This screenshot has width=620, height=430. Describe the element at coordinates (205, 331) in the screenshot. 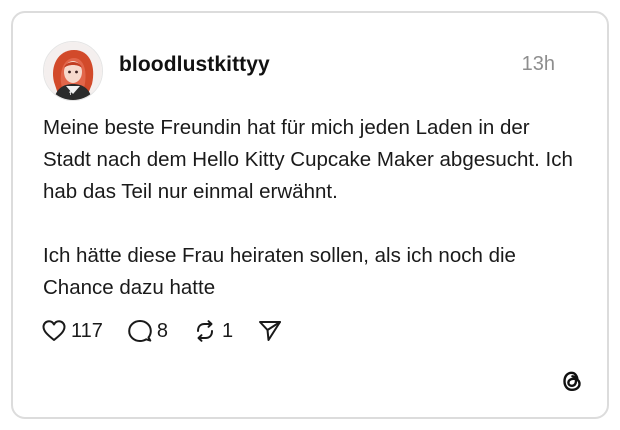

I see `repost-icon` at that location.